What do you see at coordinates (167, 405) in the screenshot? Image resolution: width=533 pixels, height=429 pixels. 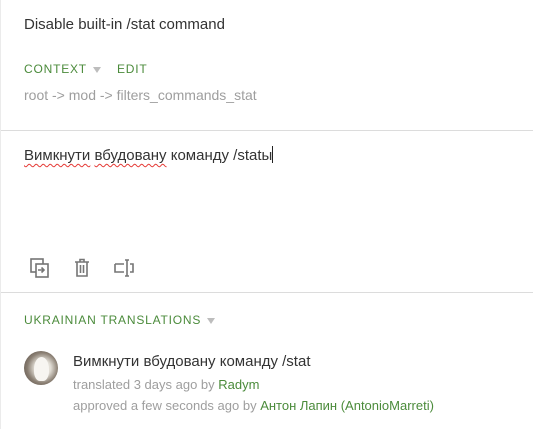 I see `approved-prefix: approved a few seconds ago by` at bounding box center [167, 405].